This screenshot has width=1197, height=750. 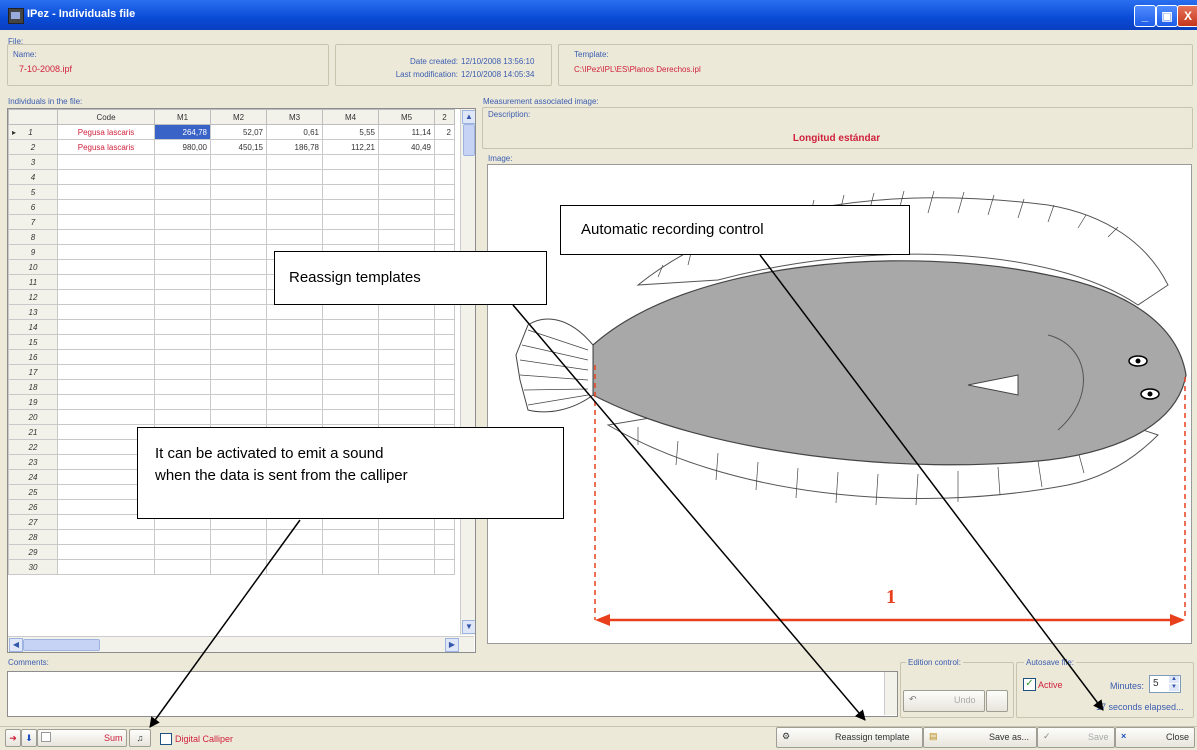 What do you see at coordinates (33, 462) in the screenshot?
I see `row-number: 23` at bounding box center [33, 462].